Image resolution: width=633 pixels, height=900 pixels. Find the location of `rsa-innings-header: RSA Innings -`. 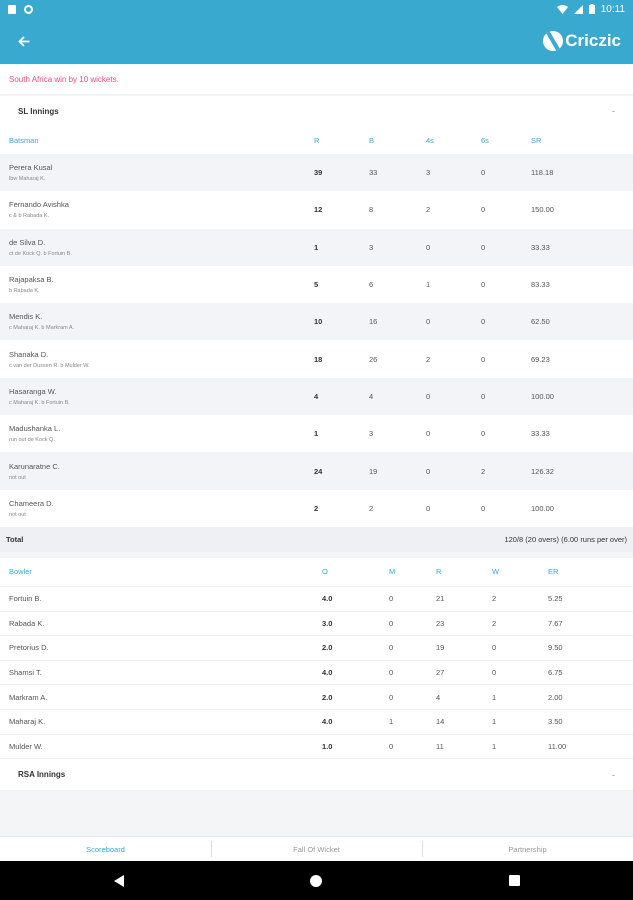

rsa-innings-header: RSA Innings - is located at coordinates (316, 774).